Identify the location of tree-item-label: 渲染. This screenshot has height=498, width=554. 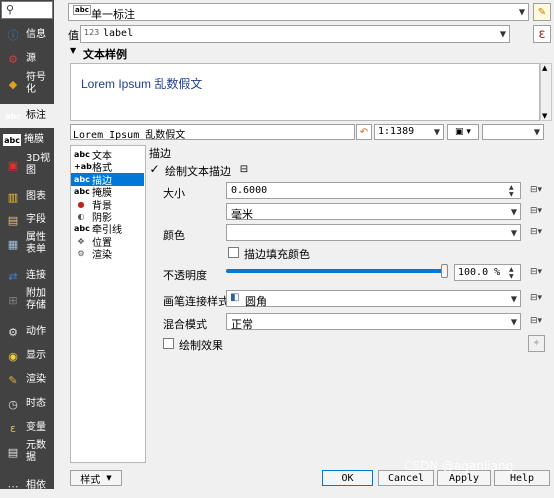
(102, 256).